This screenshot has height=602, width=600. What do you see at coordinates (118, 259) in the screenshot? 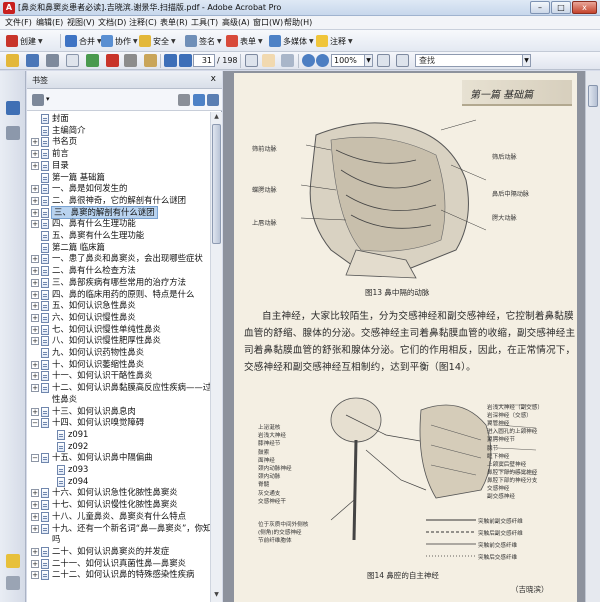
I see `bookmark-item: + 一、患了鼻炎和鼻窦炎，会出现哪些症状` at bounding box center [118, 259].